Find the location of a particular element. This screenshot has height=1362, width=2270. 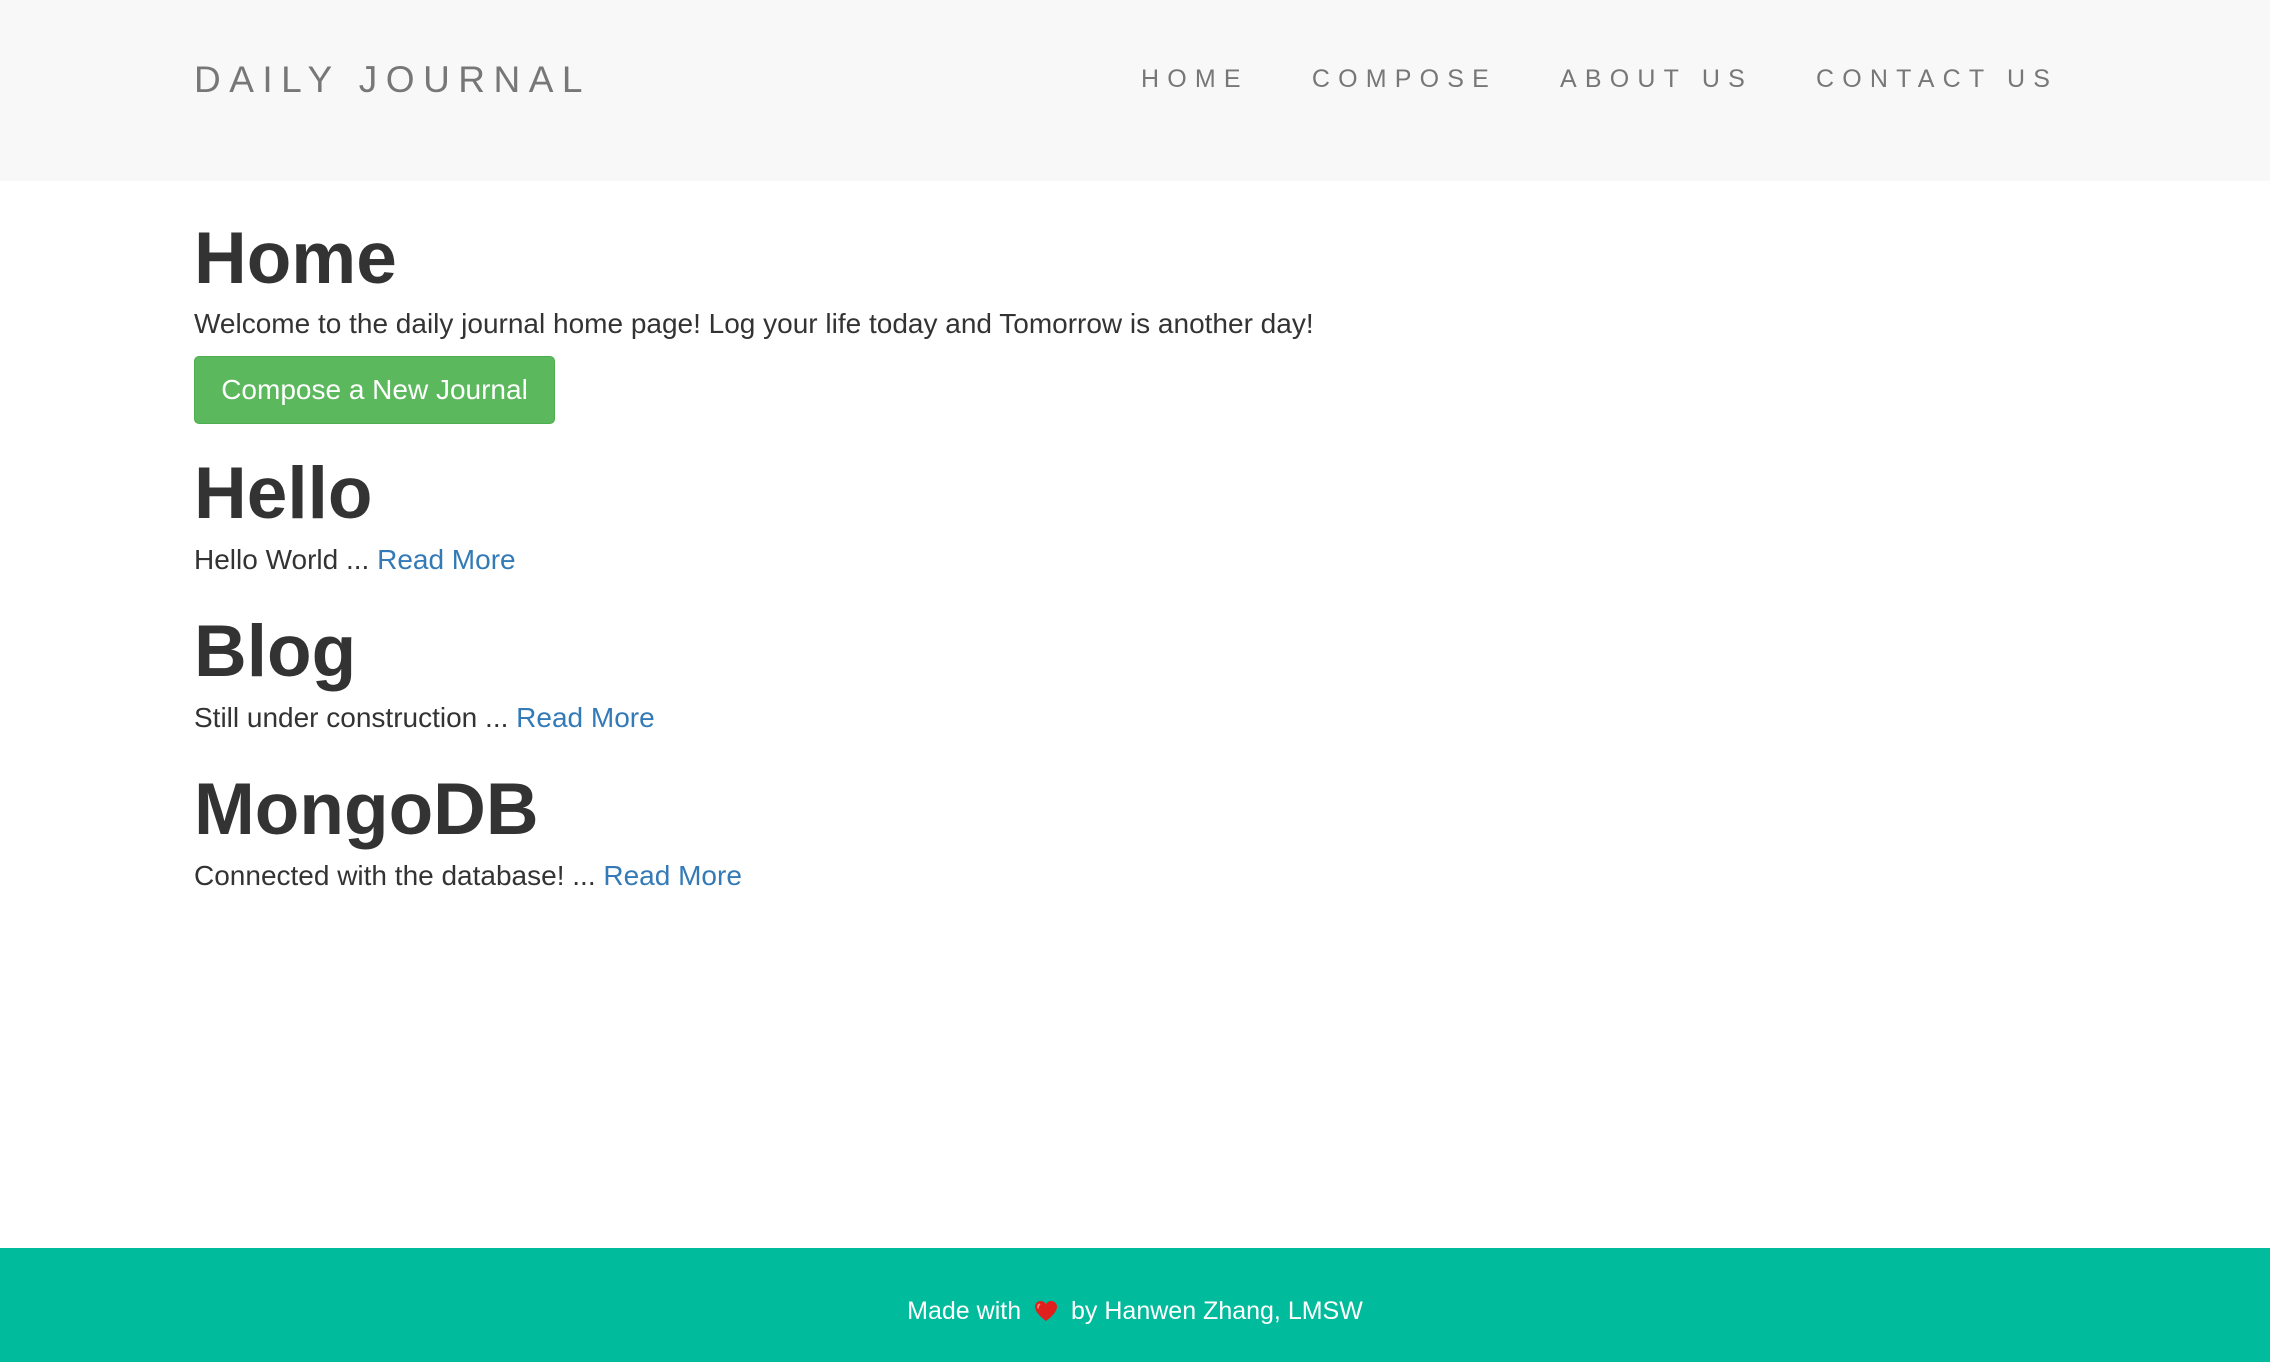

footer-made-with: Made with is located at coordinates (964, 1311).